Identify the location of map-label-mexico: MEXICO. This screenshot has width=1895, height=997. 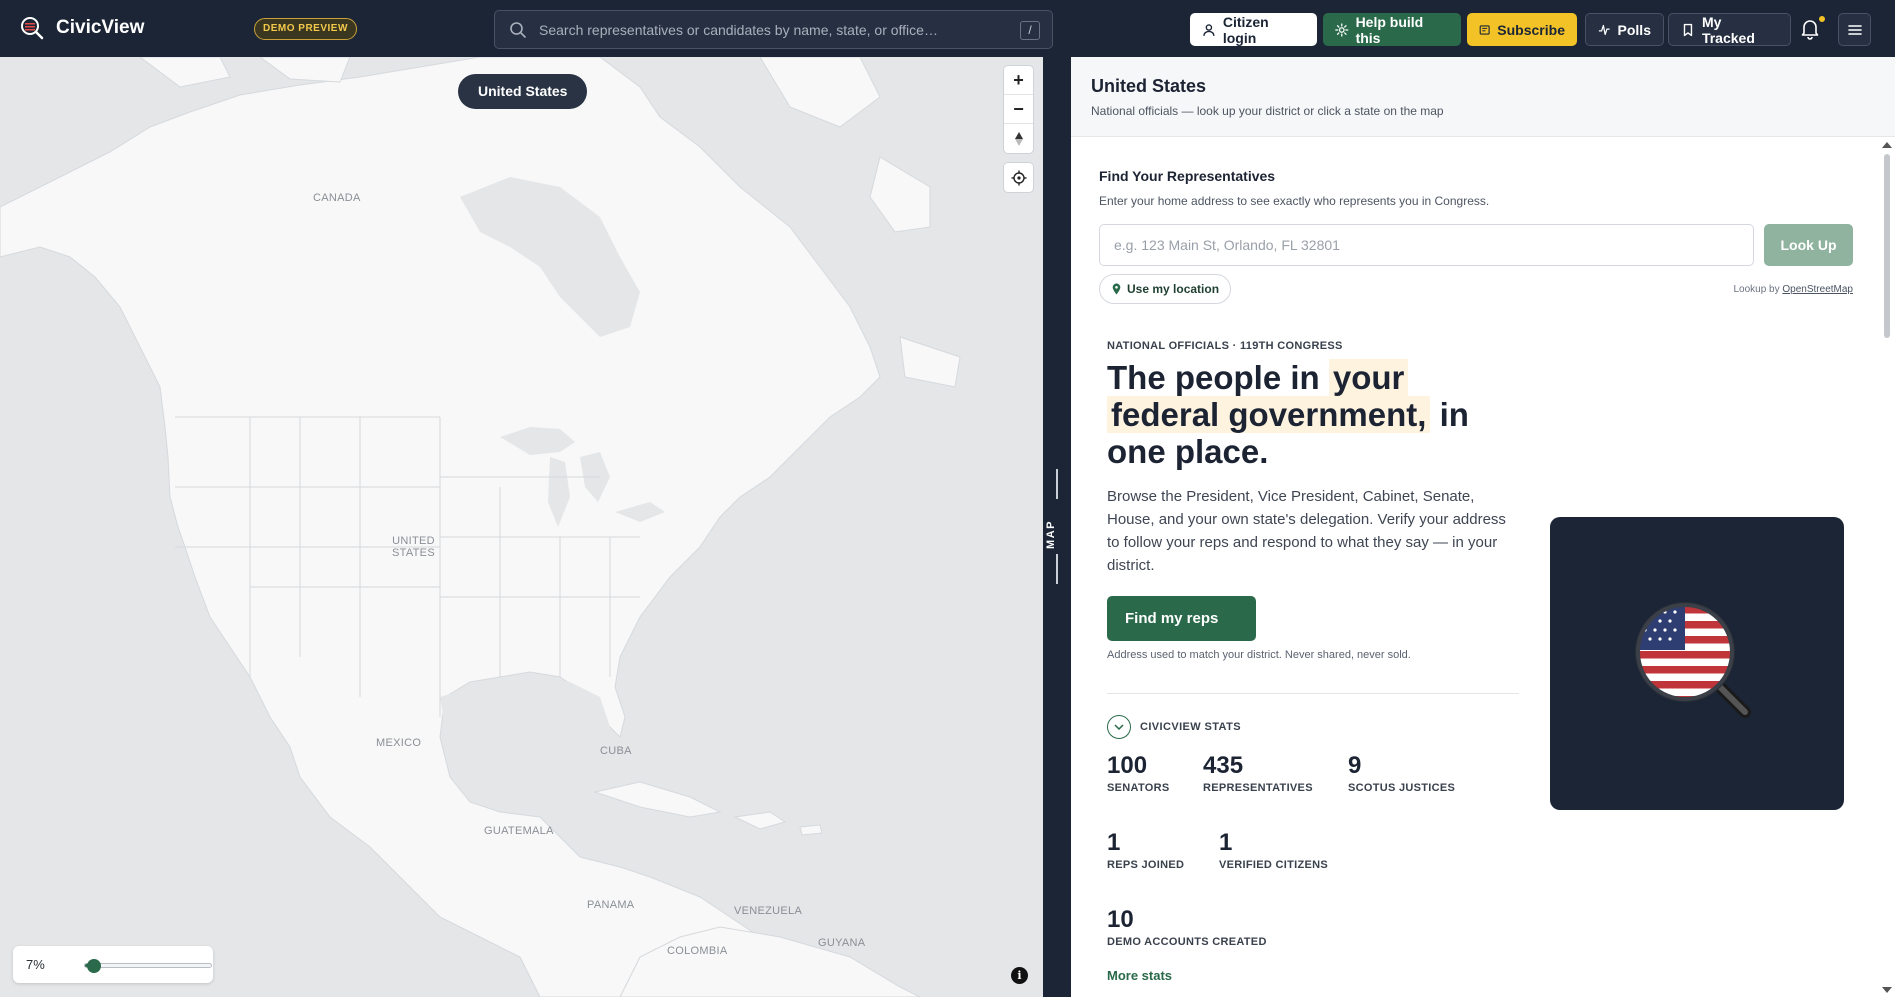
(399, 743).